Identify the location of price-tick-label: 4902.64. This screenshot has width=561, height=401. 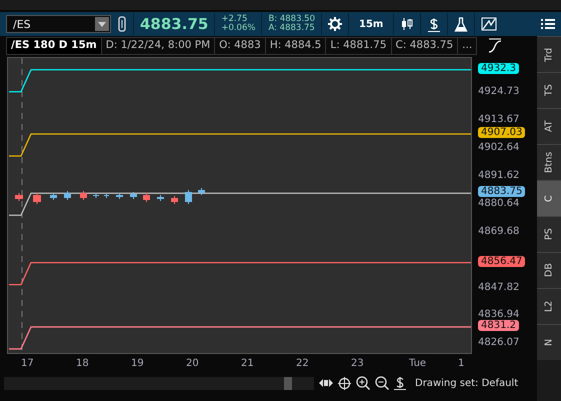
(499, 148).